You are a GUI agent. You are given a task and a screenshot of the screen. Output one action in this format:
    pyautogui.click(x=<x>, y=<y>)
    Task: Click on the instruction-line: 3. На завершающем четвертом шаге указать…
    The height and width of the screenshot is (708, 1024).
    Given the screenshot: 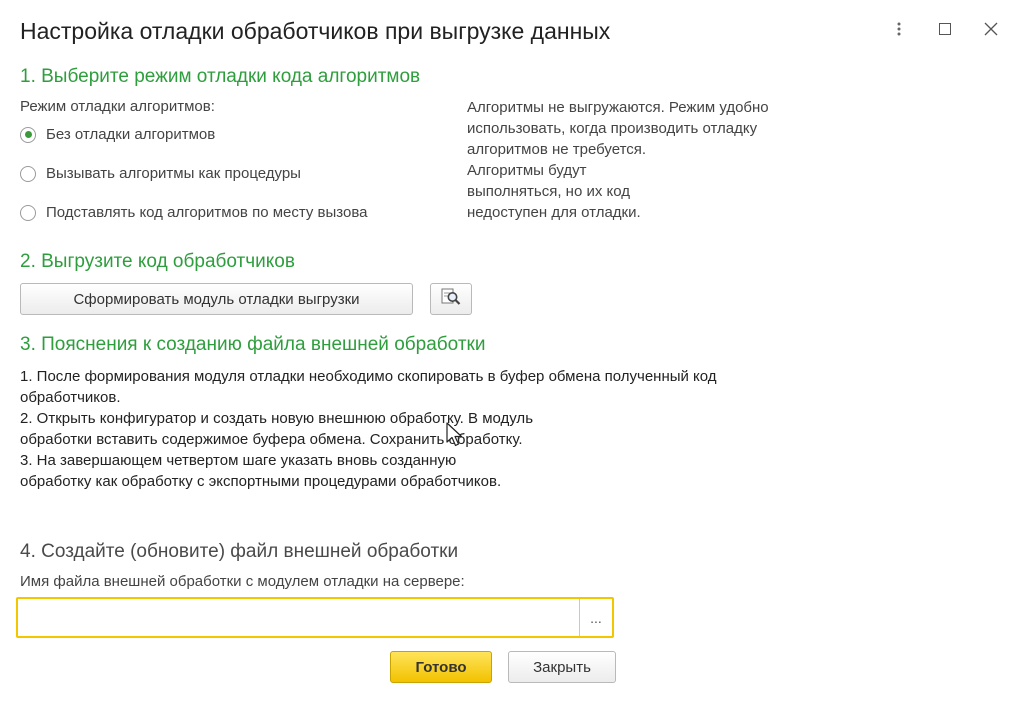 What is the action you would take?
    pyautogui.click(x=238, y=460)
    